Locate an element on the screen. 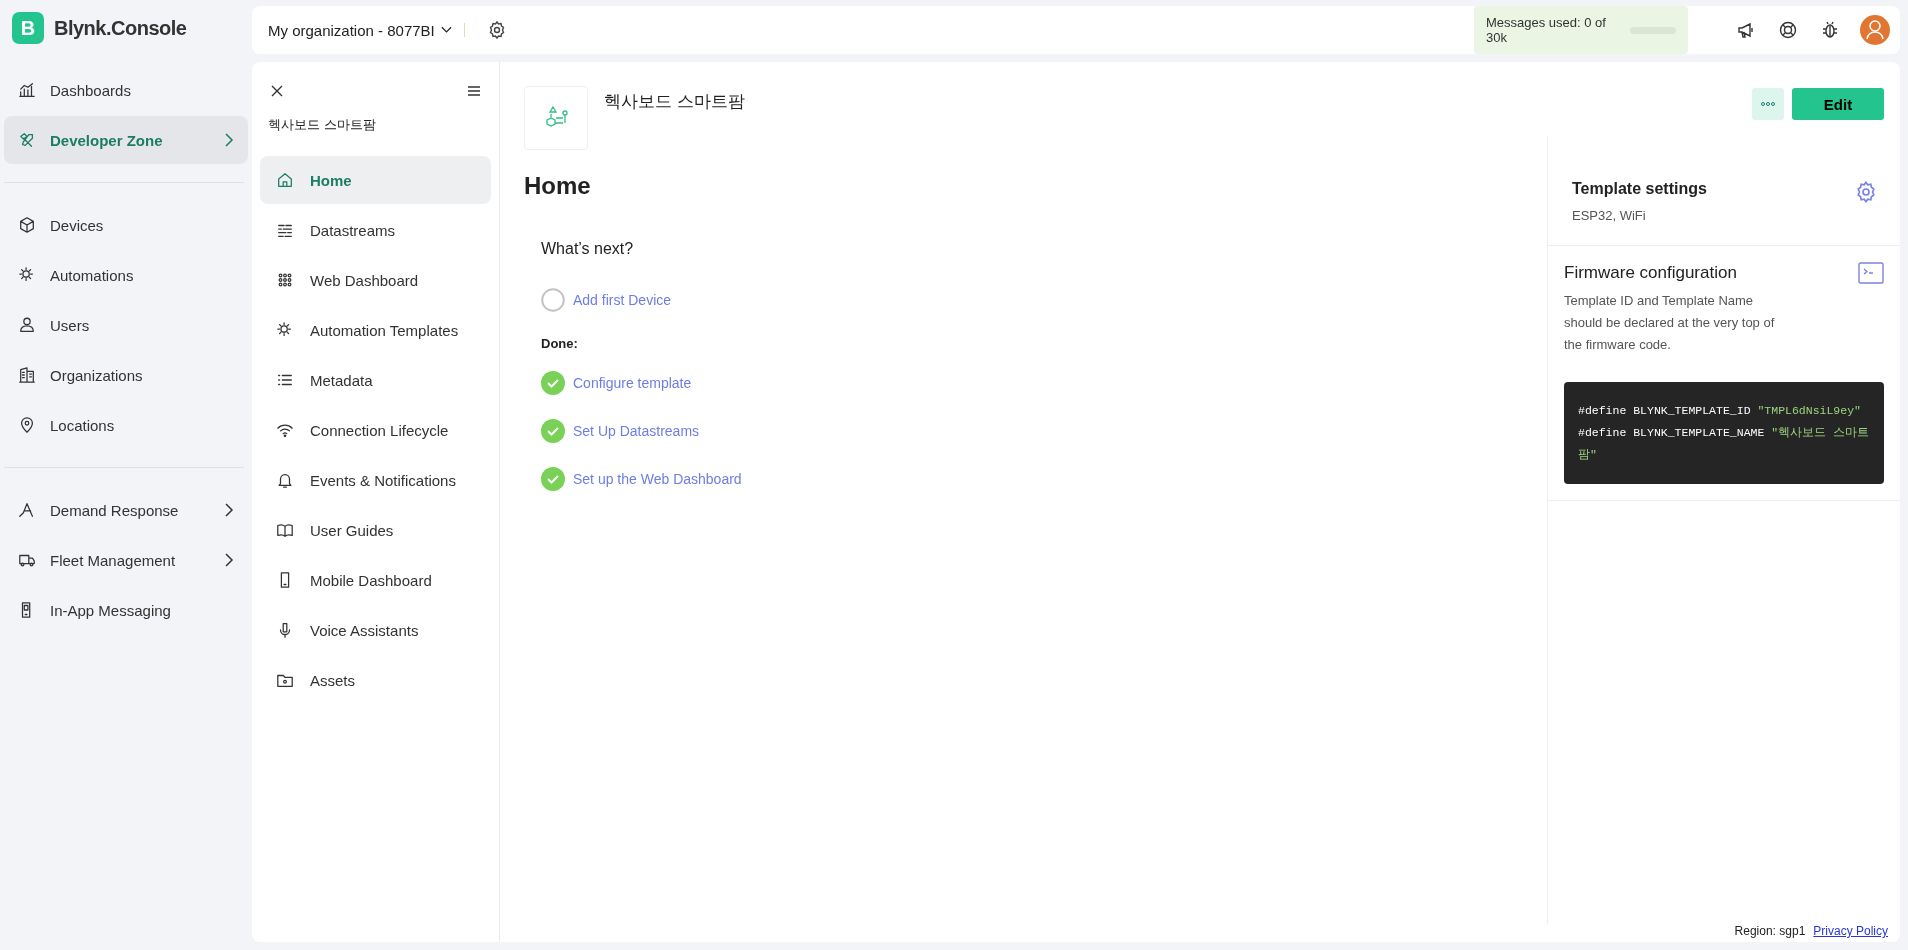 This screenshot has width=1908, height=950. code-line: #define BLYNK_TEMPLATE_ID "TMPL6dNsiL9ey" is located at coordinates (1720, 411).